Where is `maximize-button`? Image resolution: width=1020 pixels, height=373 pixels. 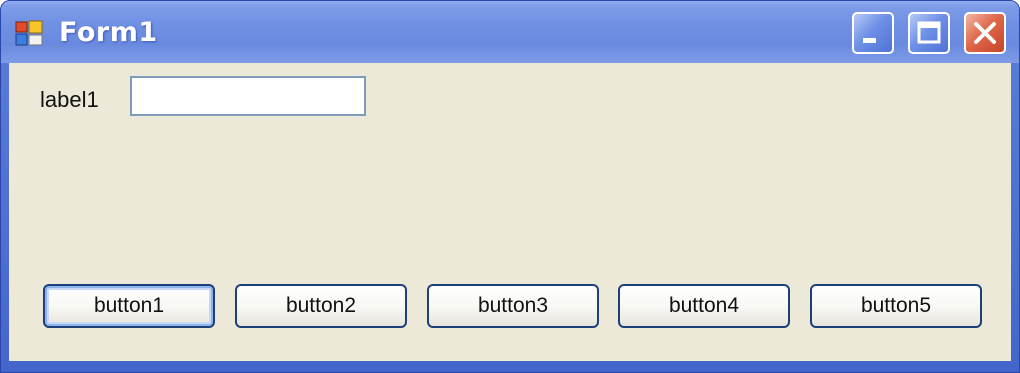
maximize-button is located at coordinates (929, 33).